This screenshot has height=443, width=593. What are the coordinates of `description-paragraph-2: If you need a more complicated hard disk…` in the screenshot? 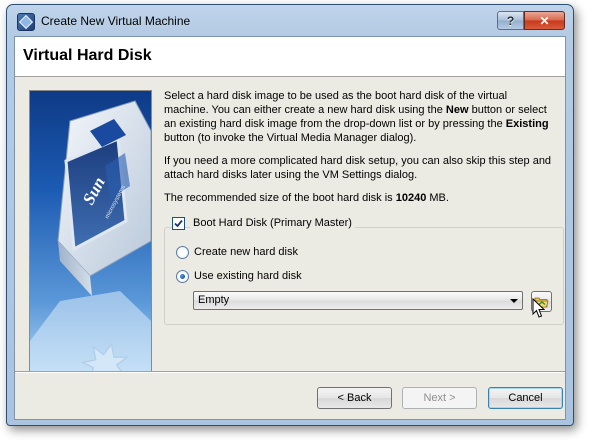 It's located at (358, 168).